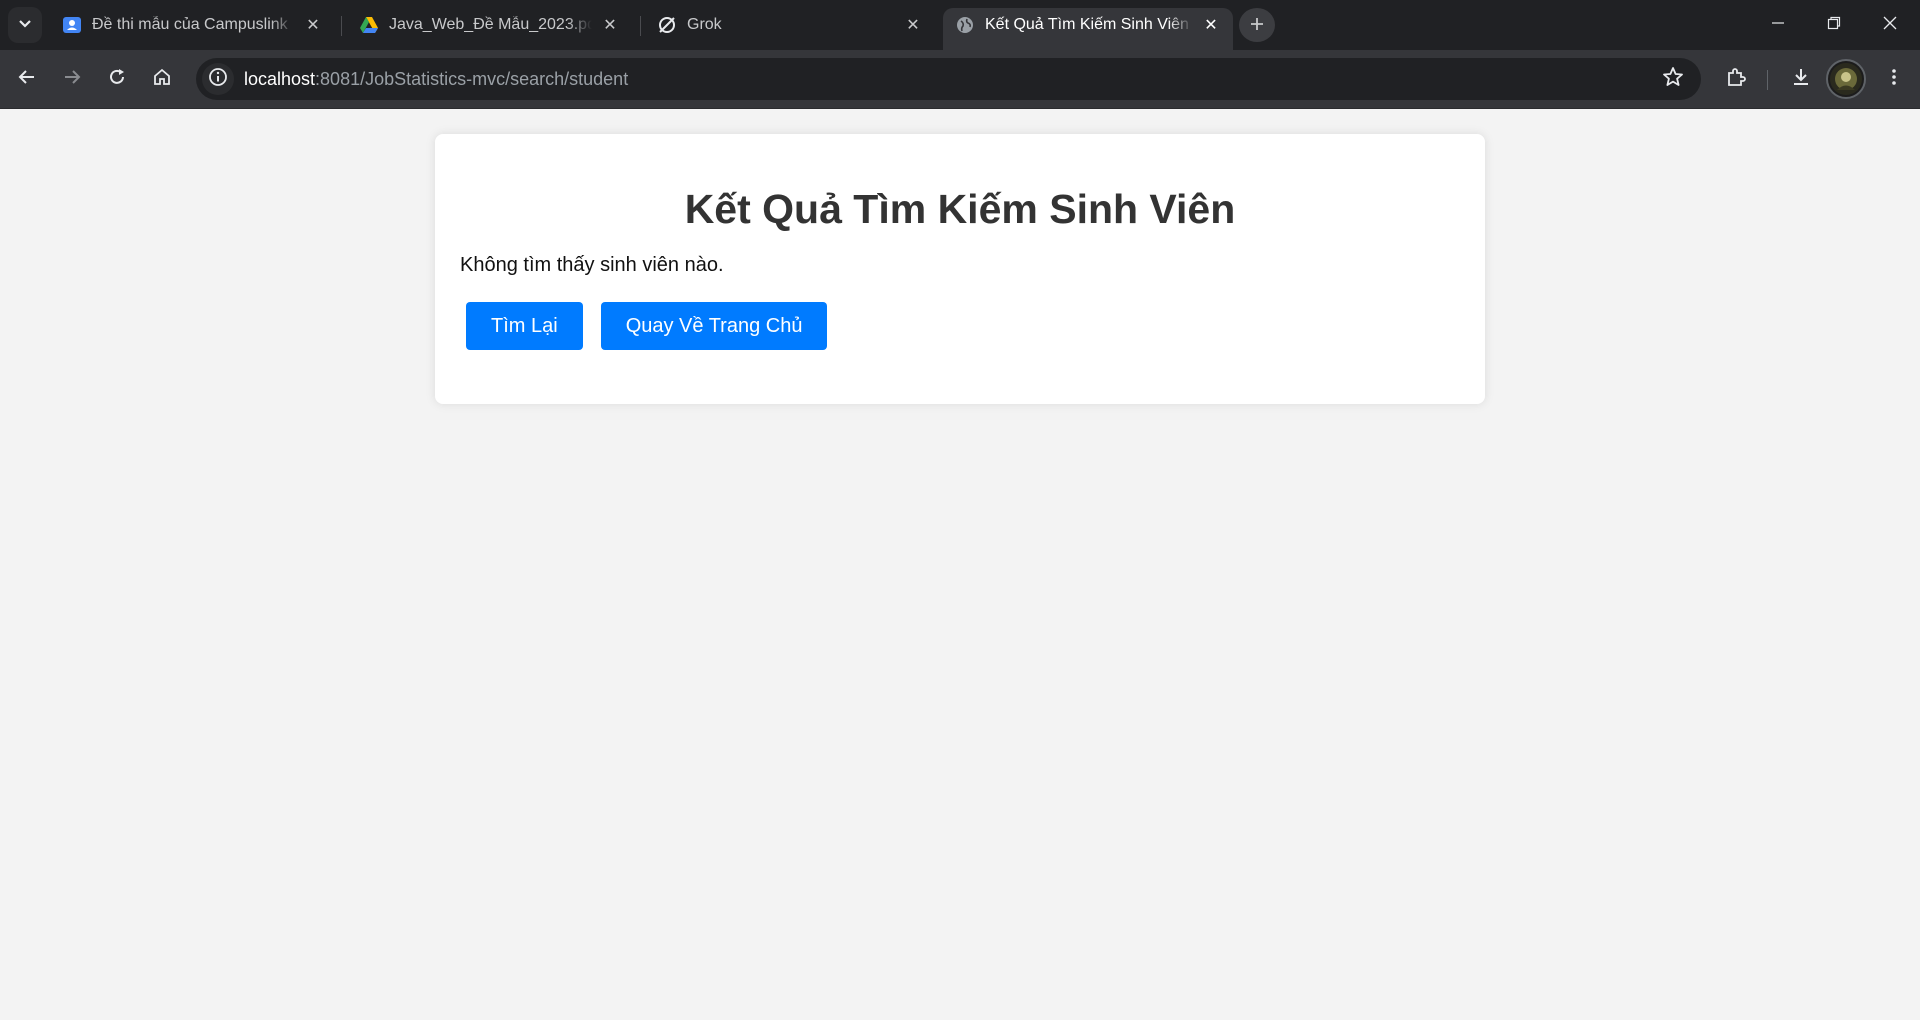 The image size is (1920, 1020). Describe the element at coordinates (524, 326) in the screenshot. I see `retry-search-button: Tìm Lại` at that location.